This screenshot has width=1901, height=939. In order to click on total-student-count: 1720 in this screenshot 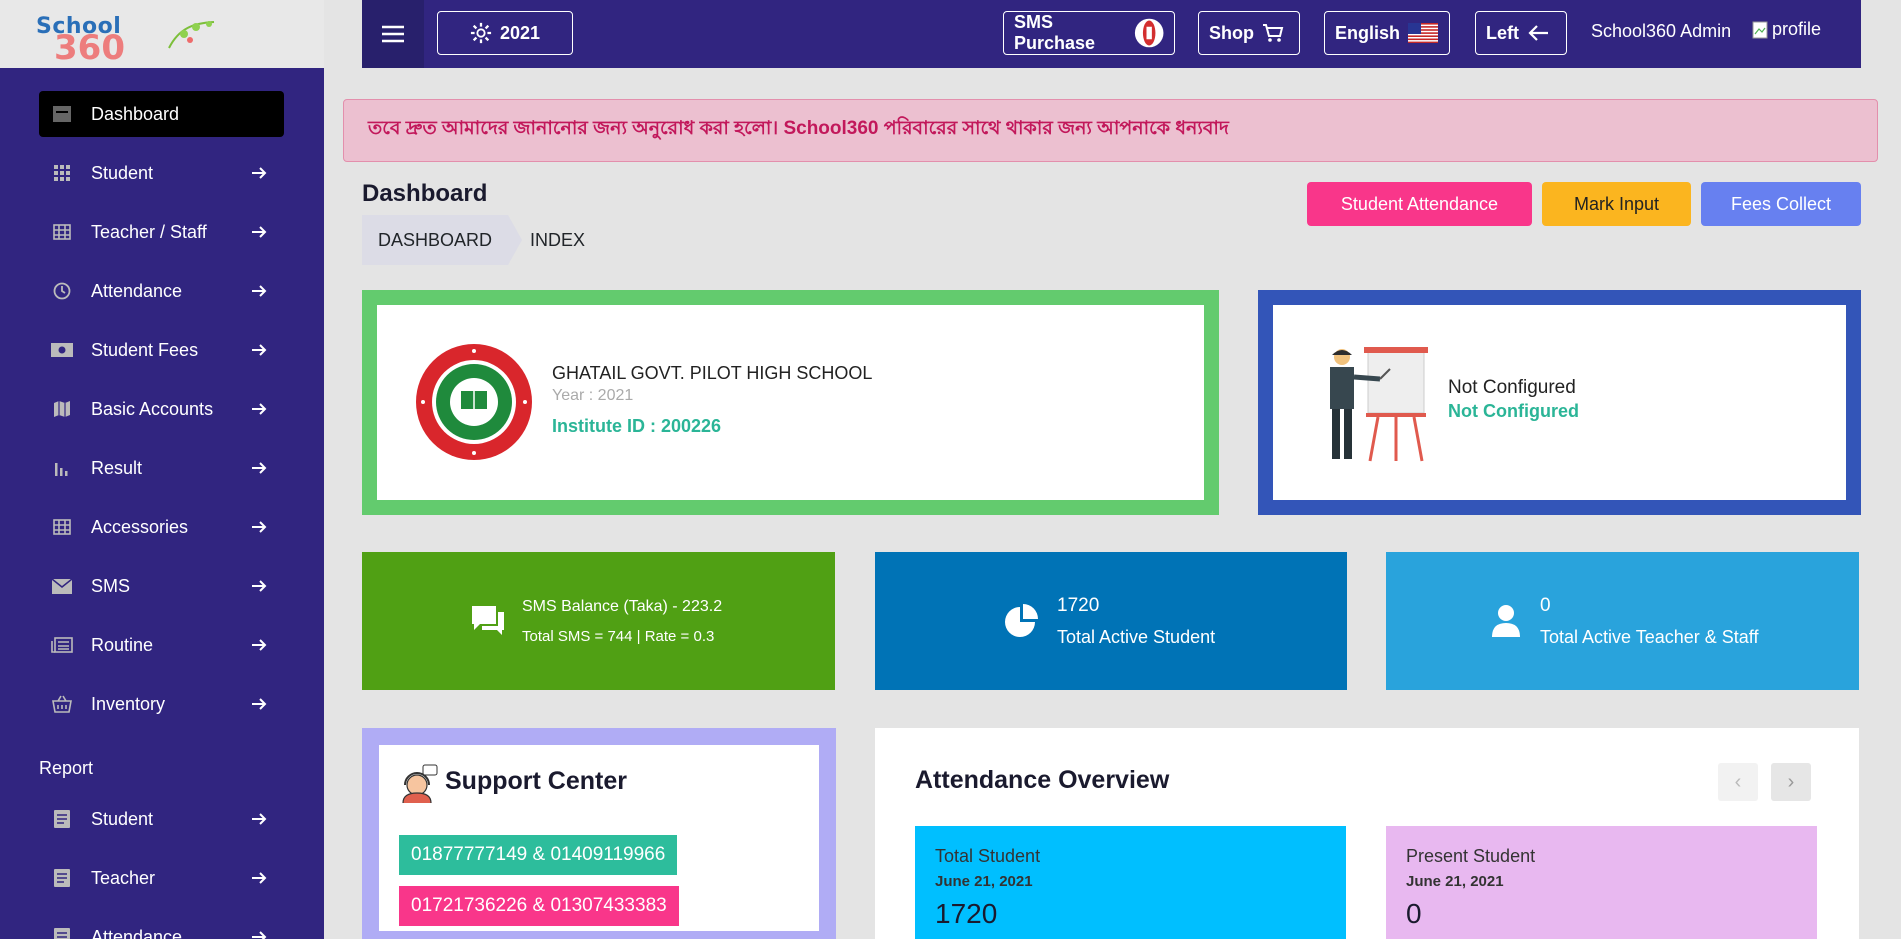, I will do `click(1078, 605)`.